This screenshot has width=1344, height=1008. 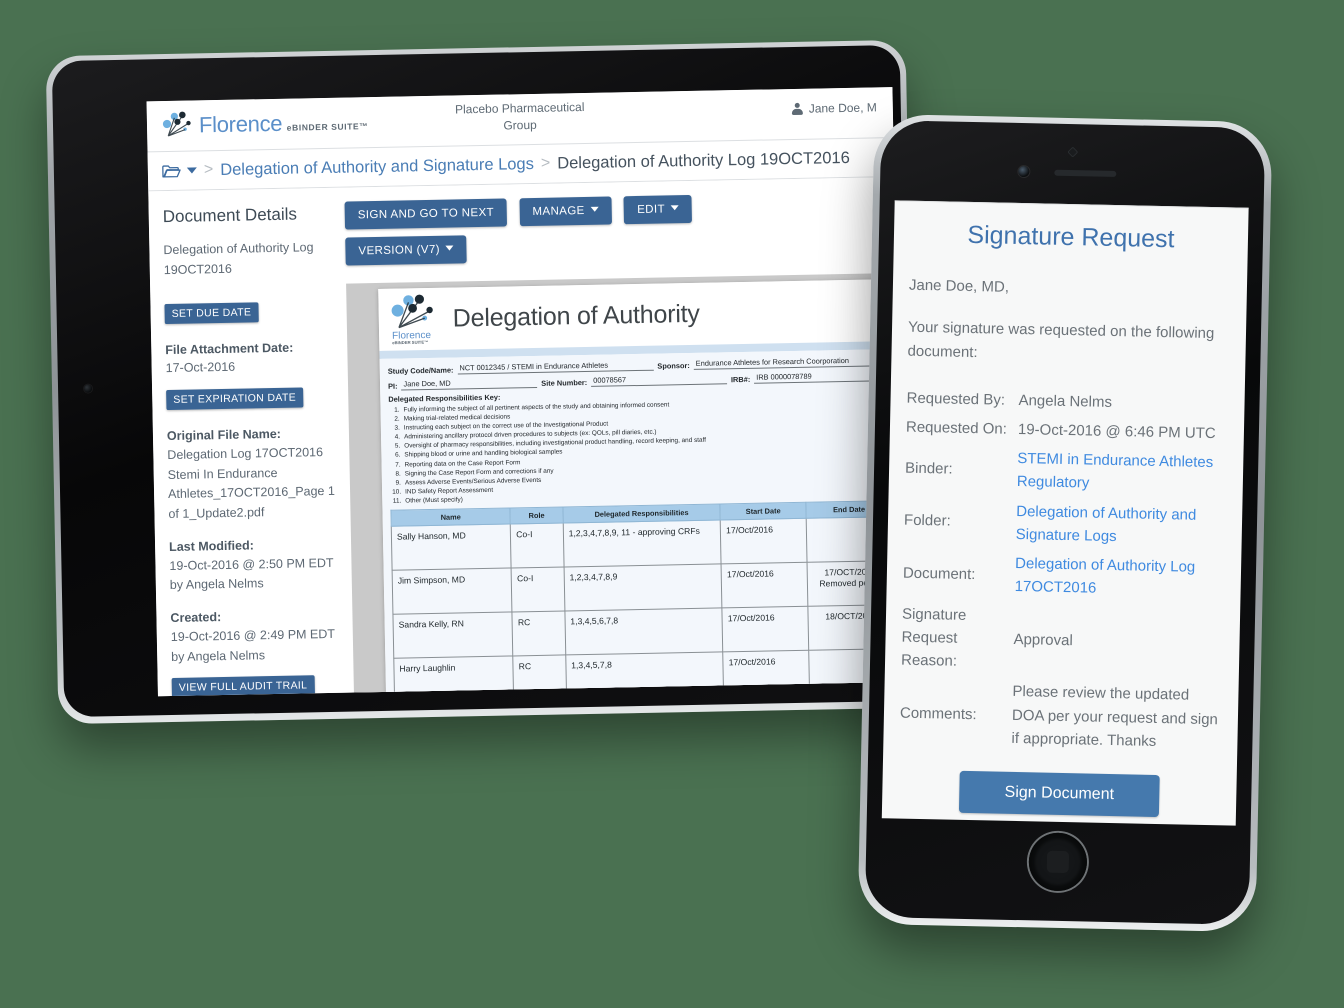 I want to click on file-attachment-date-value: 17-Oct-2016, so click(x=200, y=367).